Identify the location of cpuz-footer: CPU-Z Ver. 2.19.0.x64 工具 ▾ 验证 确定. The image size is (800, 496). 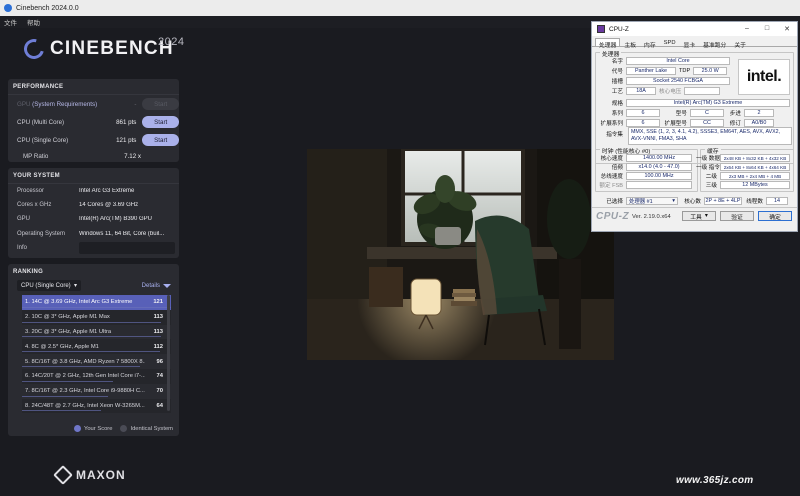
(694, 219).